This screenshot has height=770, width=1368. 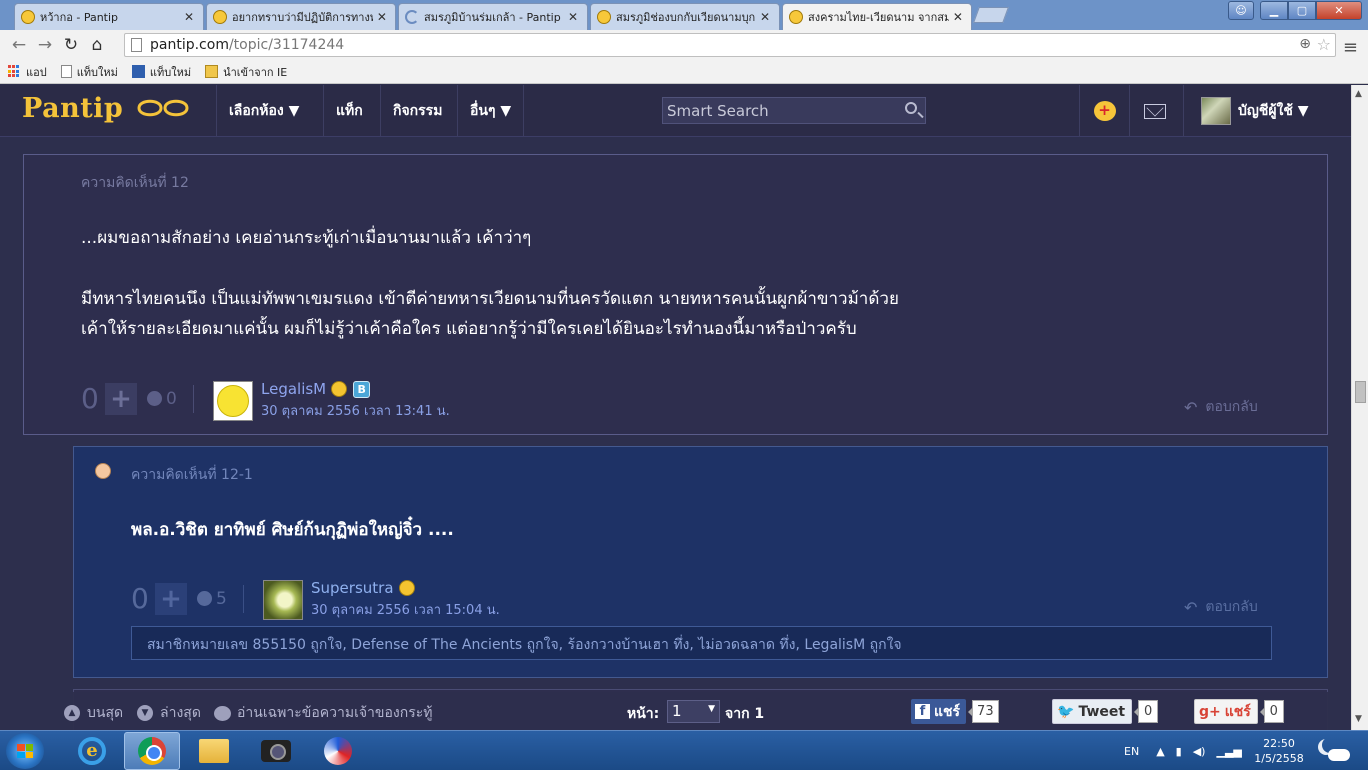 What do you see at coordinates (323, 713) in the screenshot?
I see `owner-only-button: อ่านเฉพาะข้อความเจ้าของกระทู้` at bounding box center [323, 713].